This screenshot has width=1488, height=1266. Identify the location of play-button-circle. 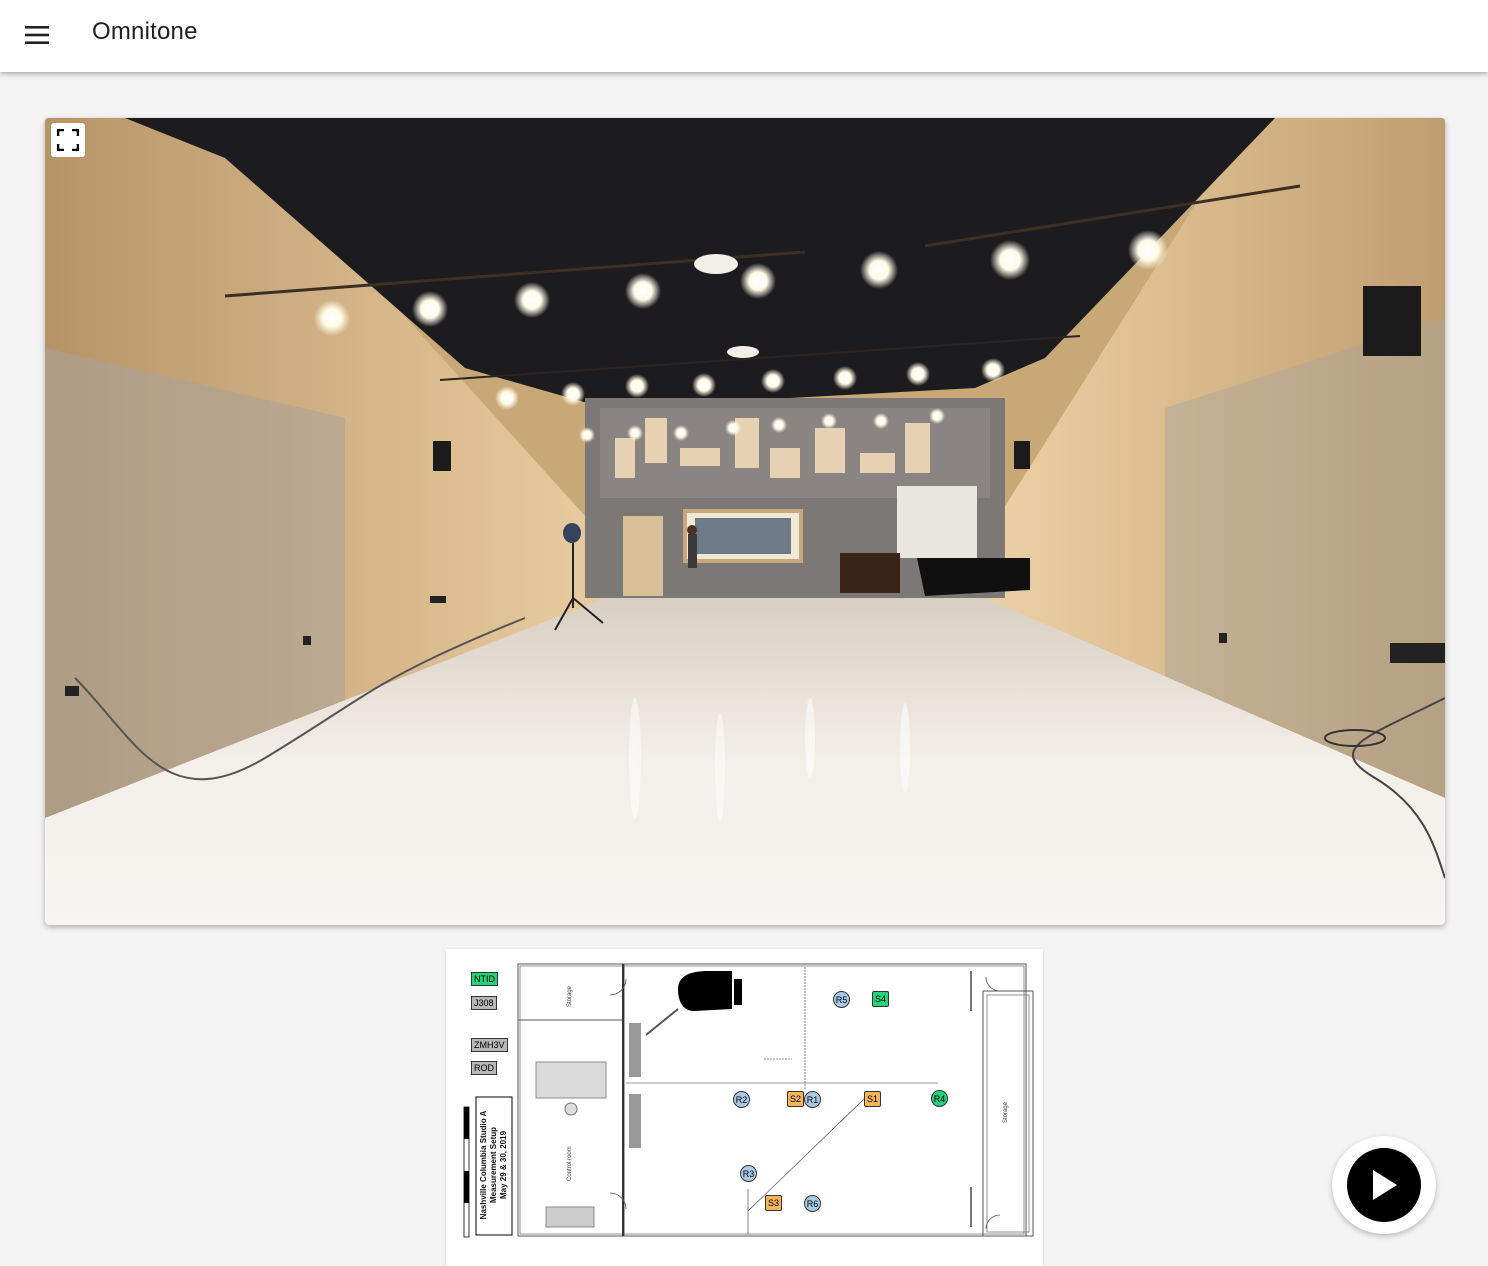
(1384, 1185).